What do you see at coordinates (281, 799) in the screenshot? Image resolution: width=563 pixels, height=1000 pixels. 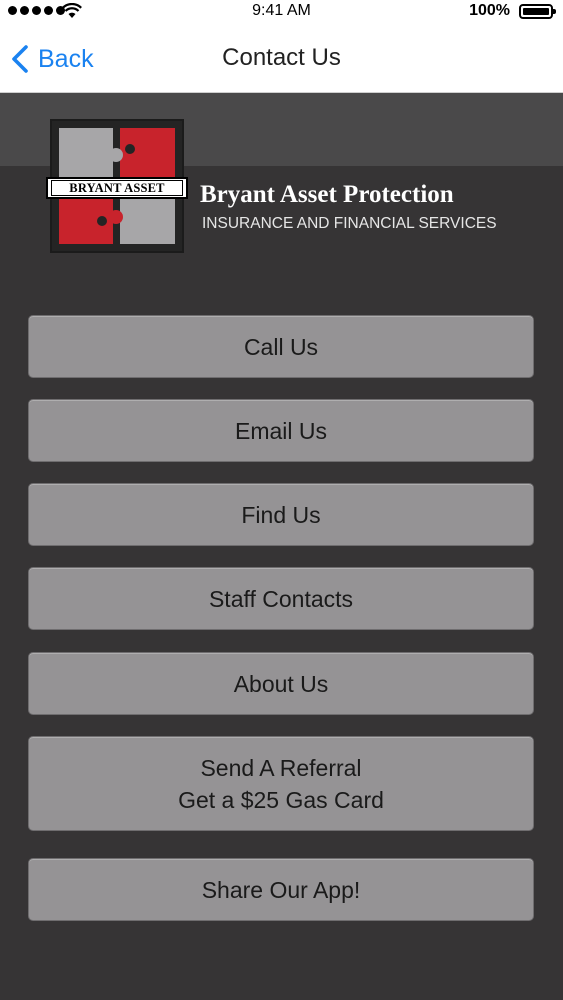 I see `referral-label-line2: Get a $25 Gas Card` at bounding box center [281, 799].